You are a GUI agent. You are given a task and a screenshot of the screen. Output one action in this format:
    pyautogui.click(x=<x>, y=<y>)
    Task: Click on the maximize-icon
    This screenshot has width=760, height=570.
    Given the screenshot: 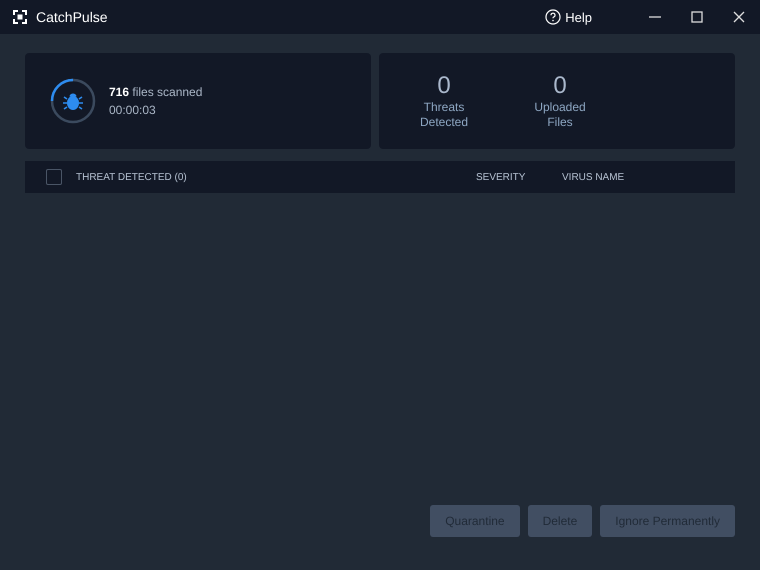 What is the action you would take?
    pyautogui.click(x=697, y=17)
    